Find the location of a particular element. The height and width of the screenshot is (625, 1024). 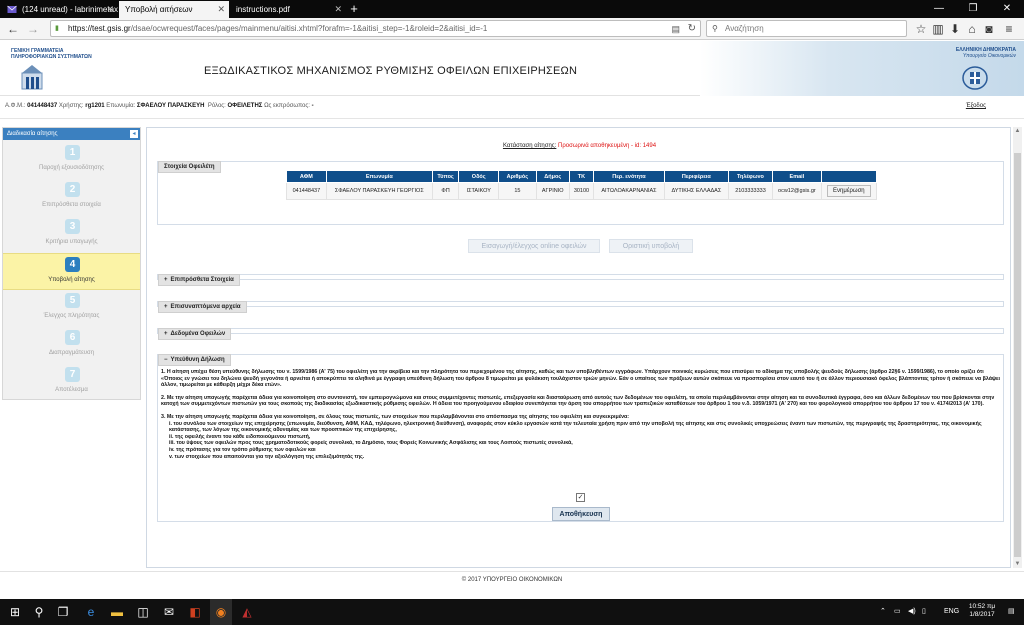

page-scrollbar: ▲ ▼ is located at coordinates (1017, 347).